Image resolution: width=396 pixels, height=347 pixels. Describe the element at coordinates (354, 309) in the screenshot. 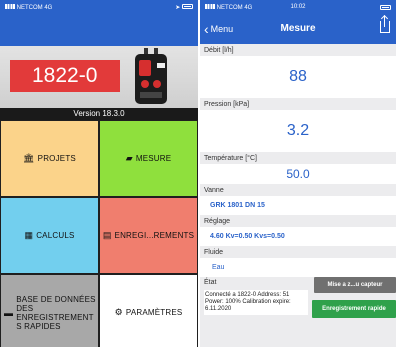

I see `quick-save-button: Enregistrement rapide` at that location.